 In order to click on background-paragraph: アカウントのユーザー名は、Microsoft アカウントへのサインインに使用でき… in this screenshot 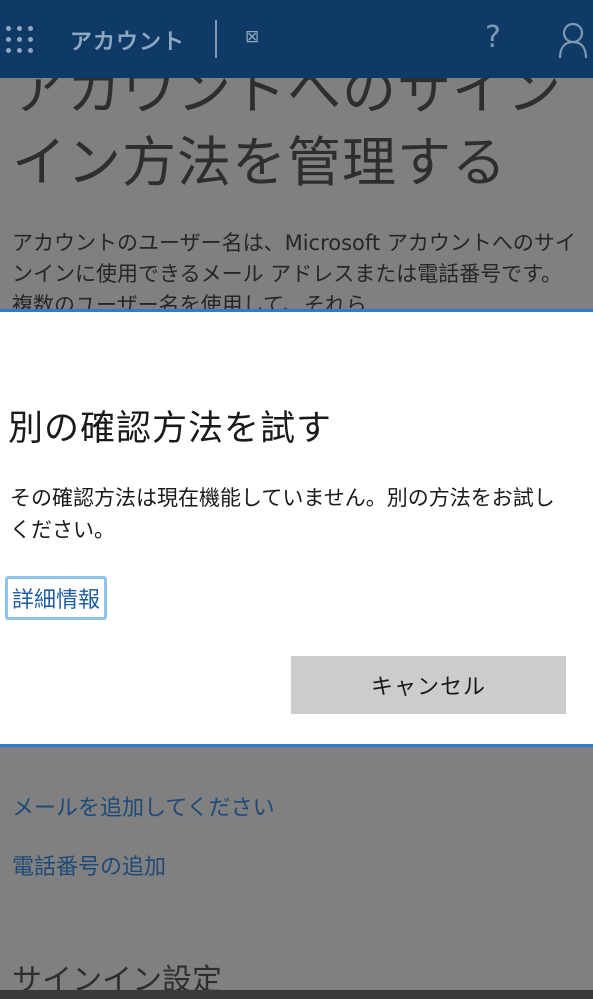, I will do `click(294, 274)`.